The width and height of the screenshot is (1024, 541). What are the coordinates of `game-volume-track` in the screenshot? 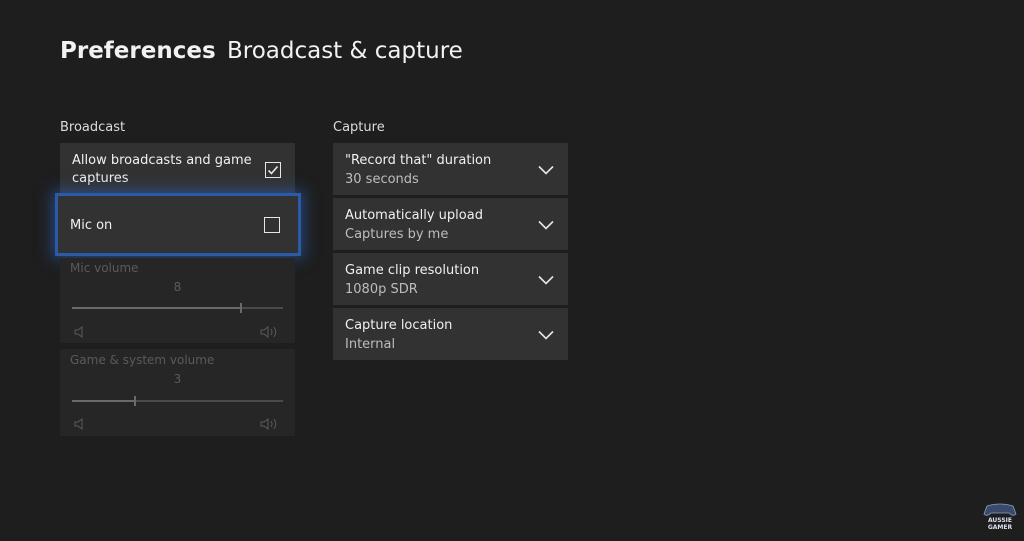 It's located at (177, 401).